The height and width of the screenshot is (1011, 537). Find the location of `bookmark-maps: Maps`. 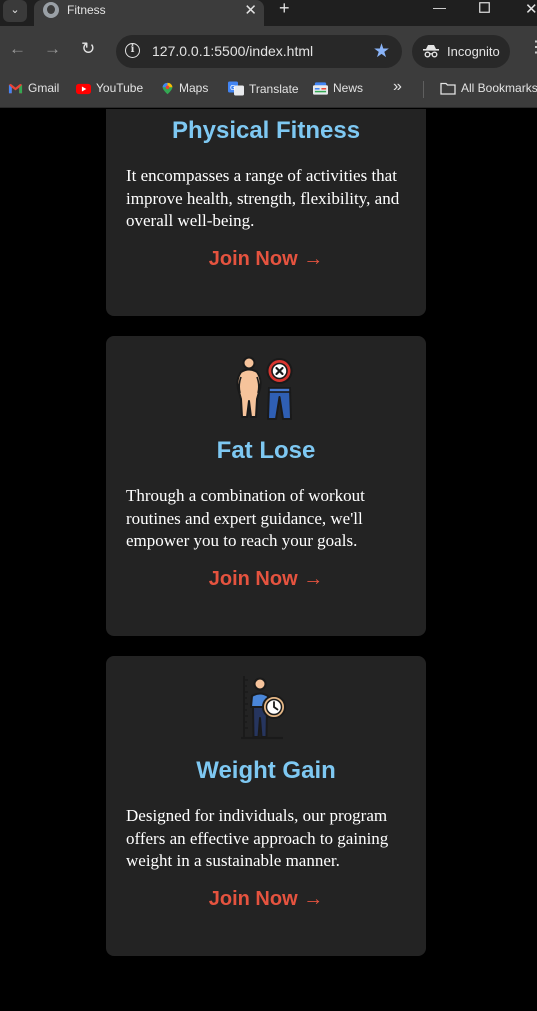

bookmark-maps: Maps is located at coordinates (184, 88).